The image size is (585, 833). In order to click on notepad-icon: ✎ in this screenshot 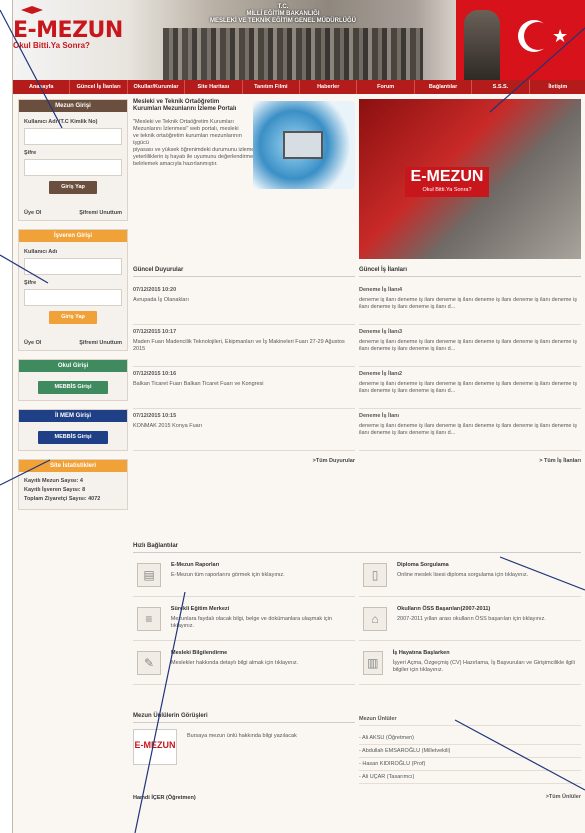, I will do `click(149, 663)`.